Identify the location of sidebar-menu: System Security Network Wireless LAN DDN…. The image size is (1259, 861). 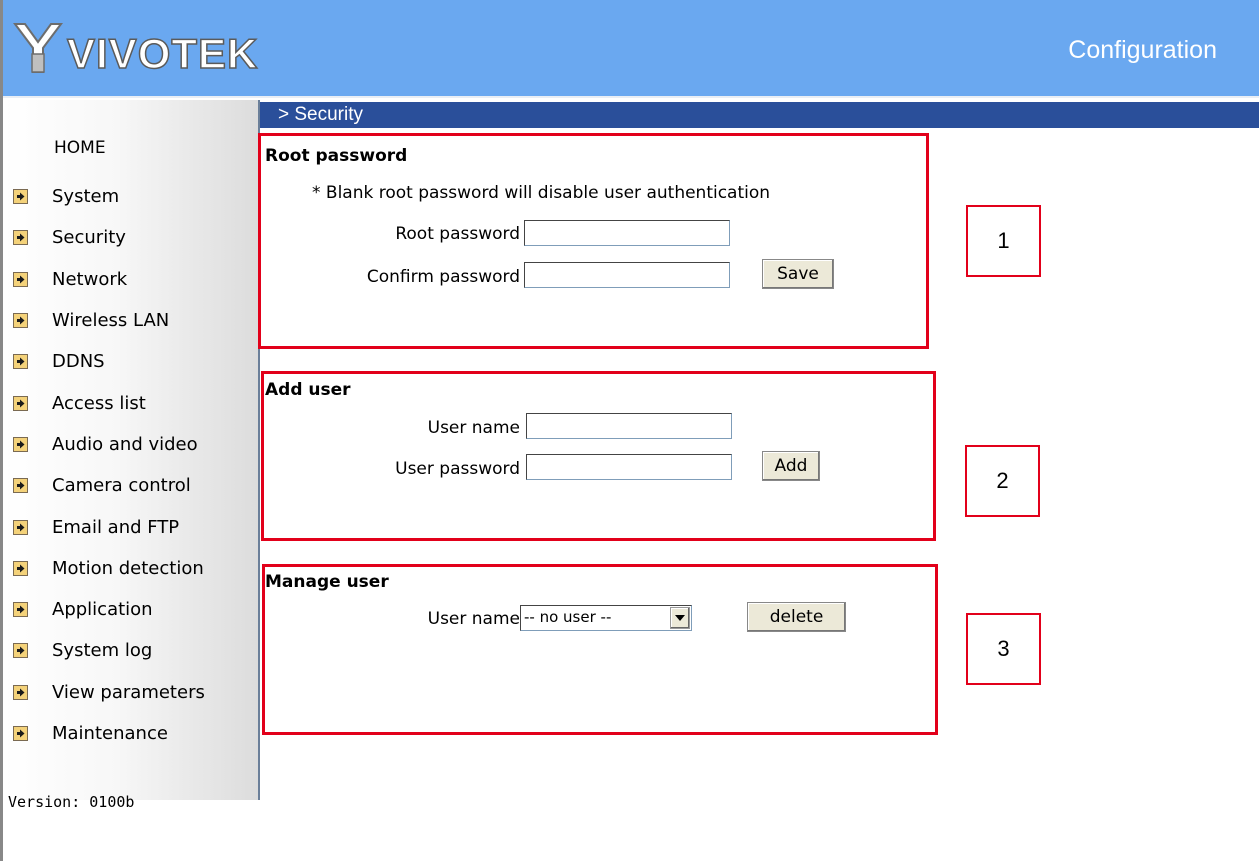
(109, 465).